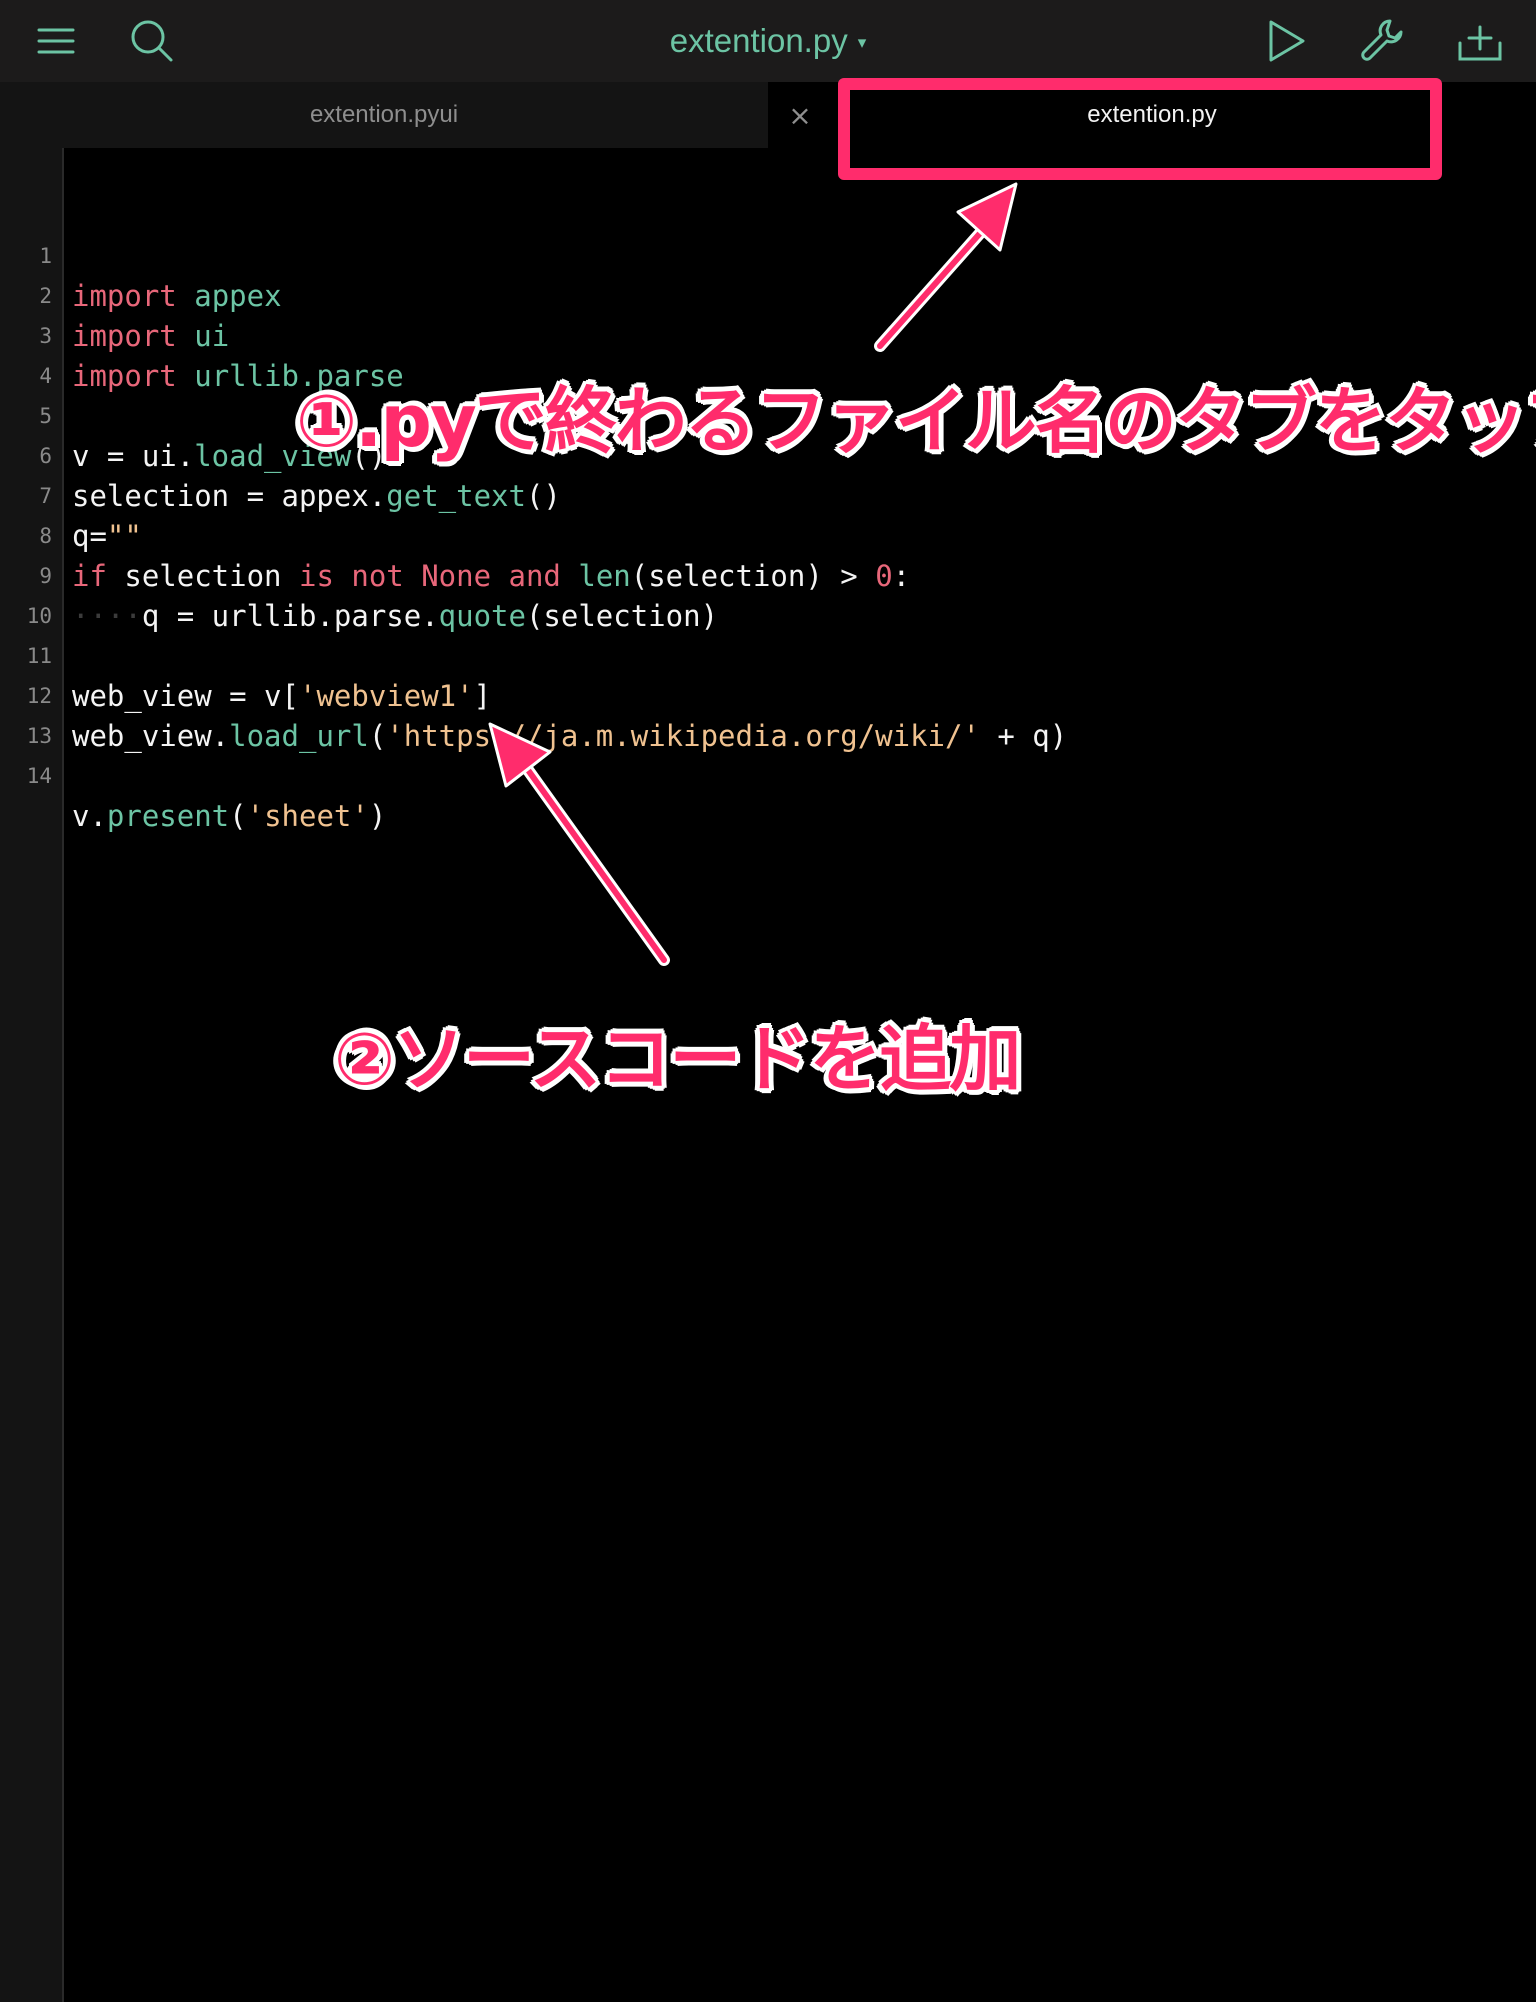 Image resolution: width=1536 pixels, height=2002 pixels. Describe the element at coordinates (916, 421) in the screenshot. I see `annotation-step-1: ①.pyで終わるファイル名のタブをタップ` at that location.